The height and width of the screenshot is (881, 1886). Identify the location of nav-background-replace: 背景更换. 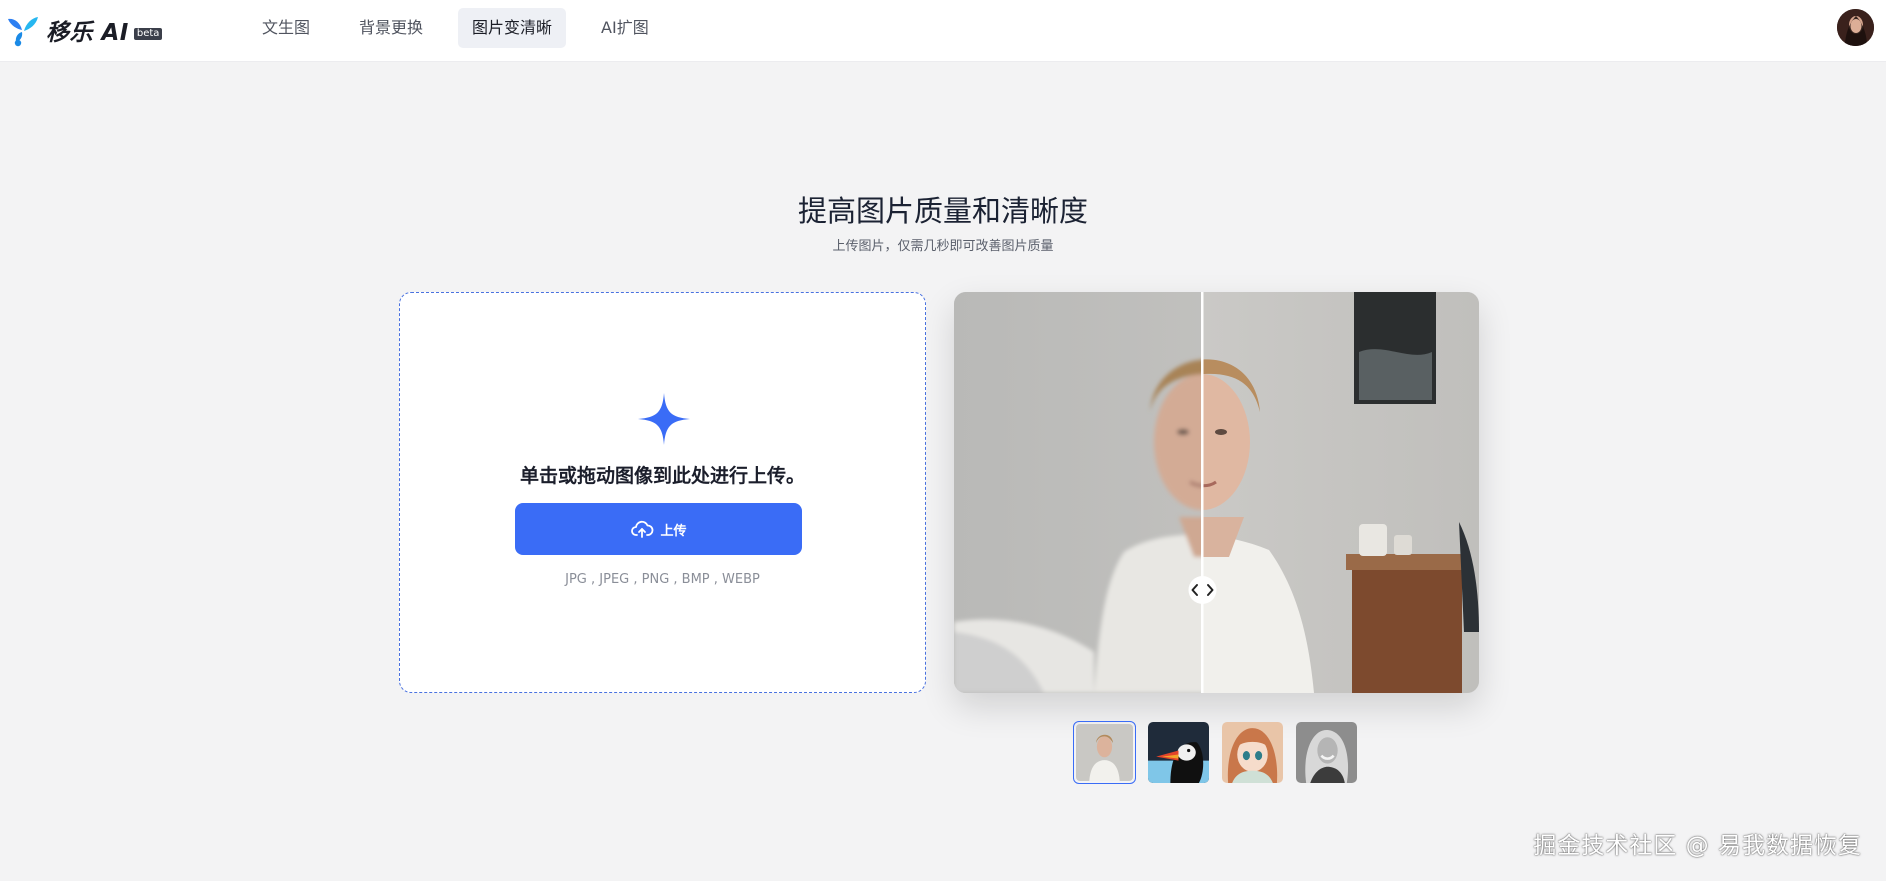
(391, 28).